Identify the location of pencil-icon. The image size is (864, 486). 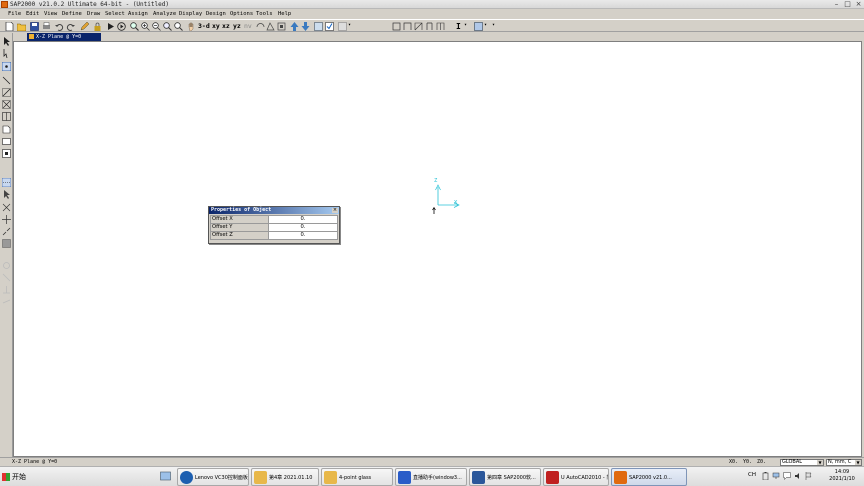
(84, 26).